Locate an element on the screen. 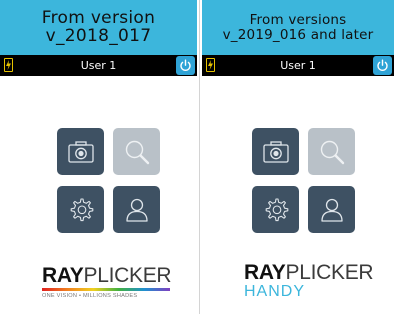 The height and width of the screenshot is (314, 394). logo-color-line is located at coordinates (106, 289).